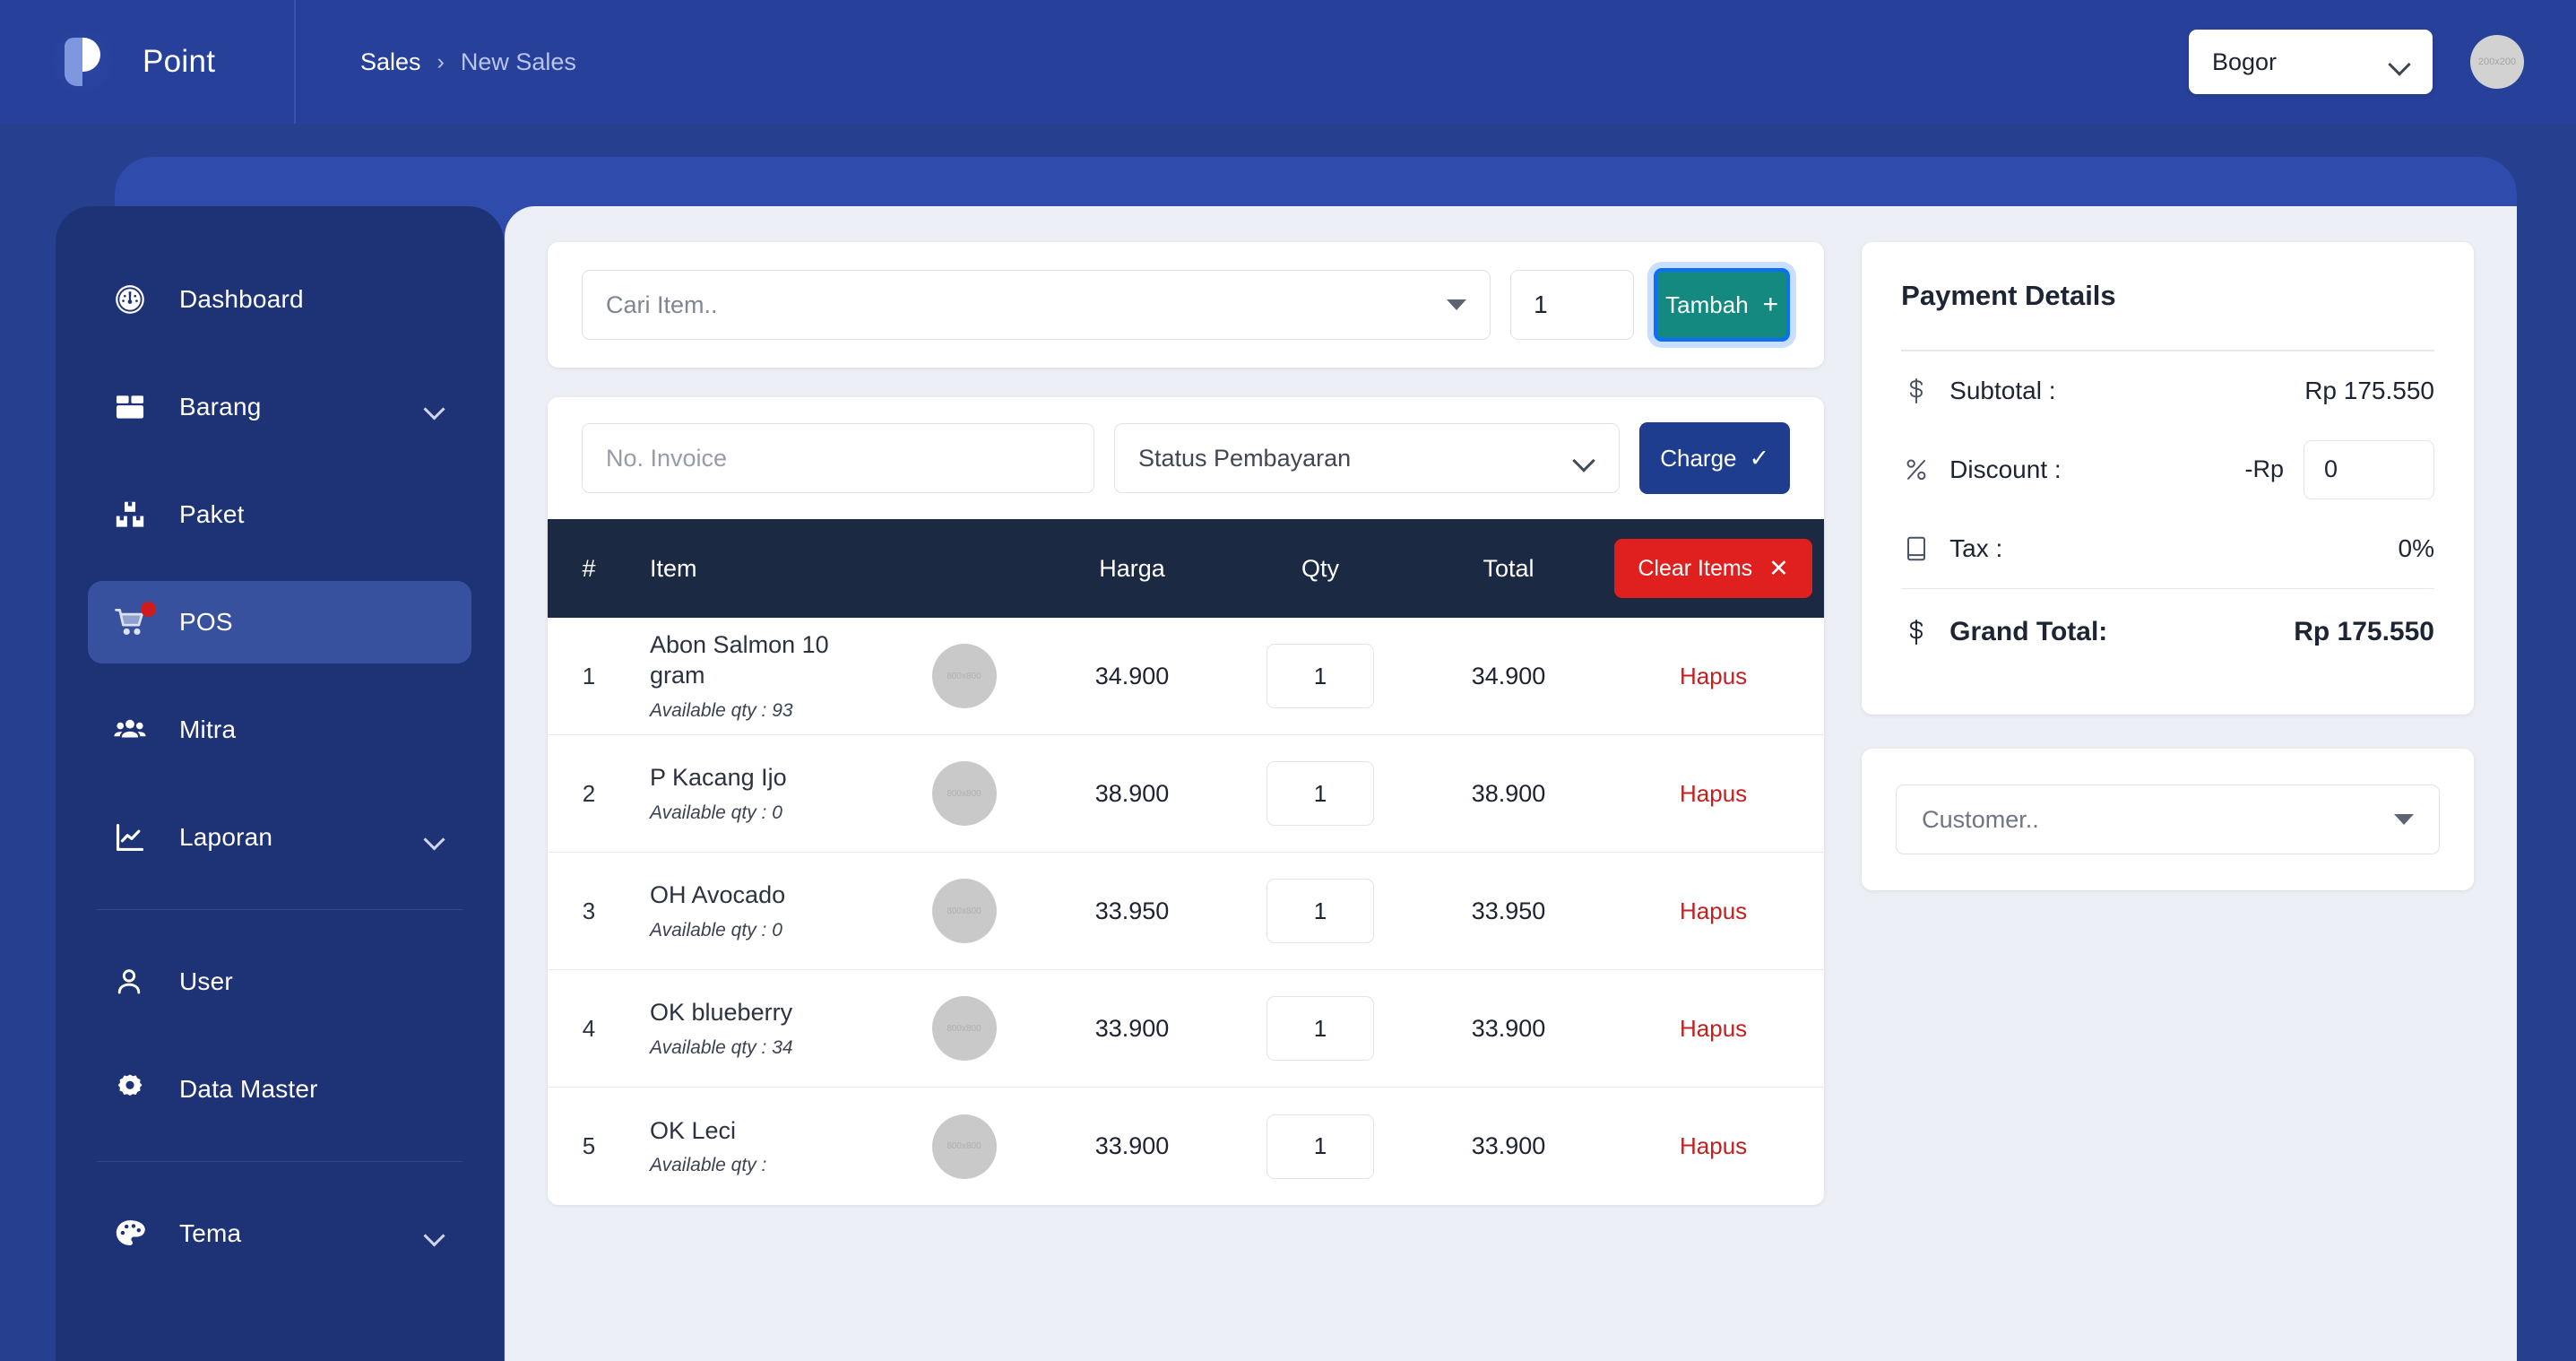 The height and width of the screenshot is (1361, 2576). Describe the element at coordinates (1980, 819) in the screenshot. I see `customer-placeholder: Customer..` at that location.